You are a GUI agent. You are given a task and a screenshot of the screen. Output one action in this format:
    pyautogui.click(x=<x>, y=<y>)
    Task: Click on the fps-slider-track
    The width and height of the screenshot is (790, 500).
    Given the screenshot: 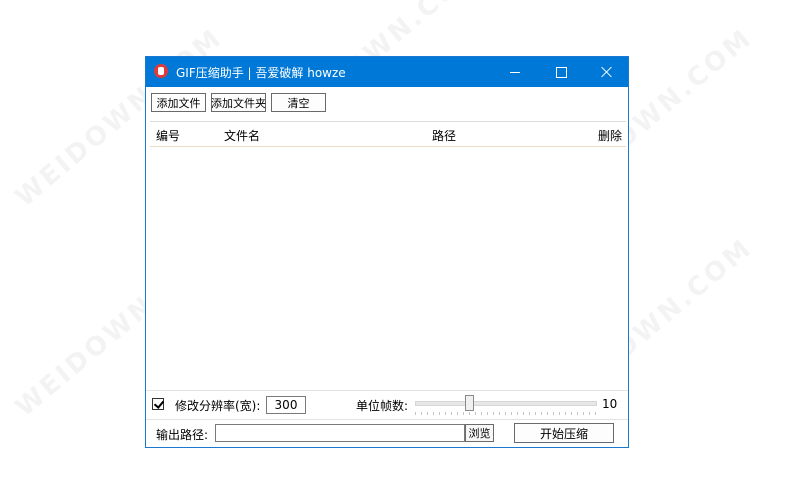 What is the action you would take?
    pyautogui.click(x=506, y=403)
    